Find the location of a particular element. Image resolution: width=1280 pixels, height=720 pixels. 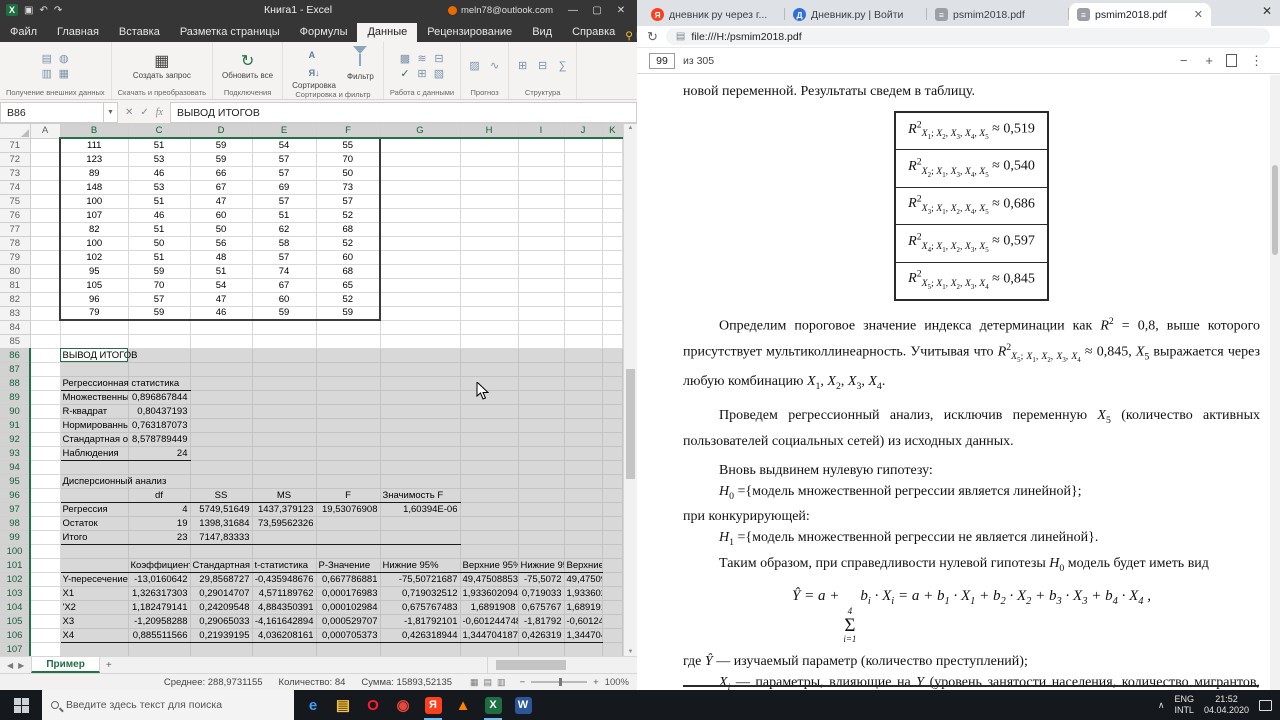

cell-C78: 50 is located at coordinates (159, 243).